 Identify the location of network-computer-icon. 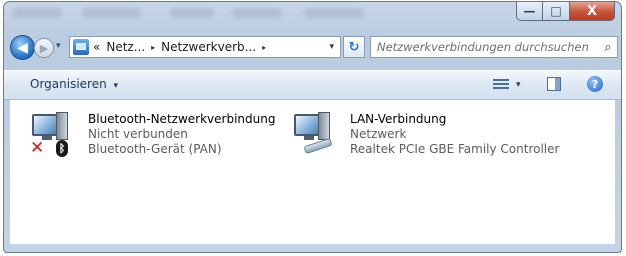
(316, 134).